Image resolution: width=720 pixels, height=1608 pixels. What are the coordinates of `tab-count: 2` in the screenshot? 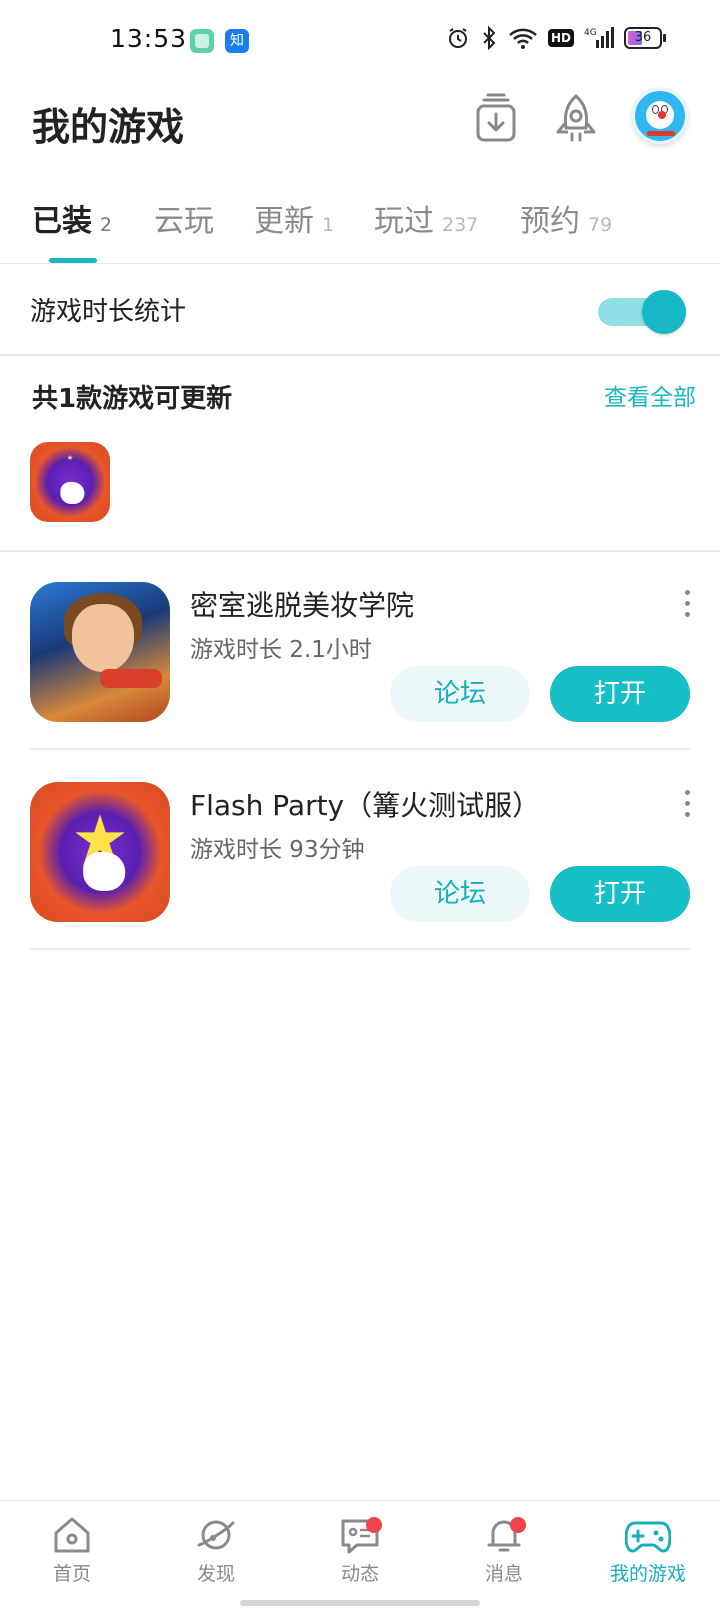 It's located at (106, 225).